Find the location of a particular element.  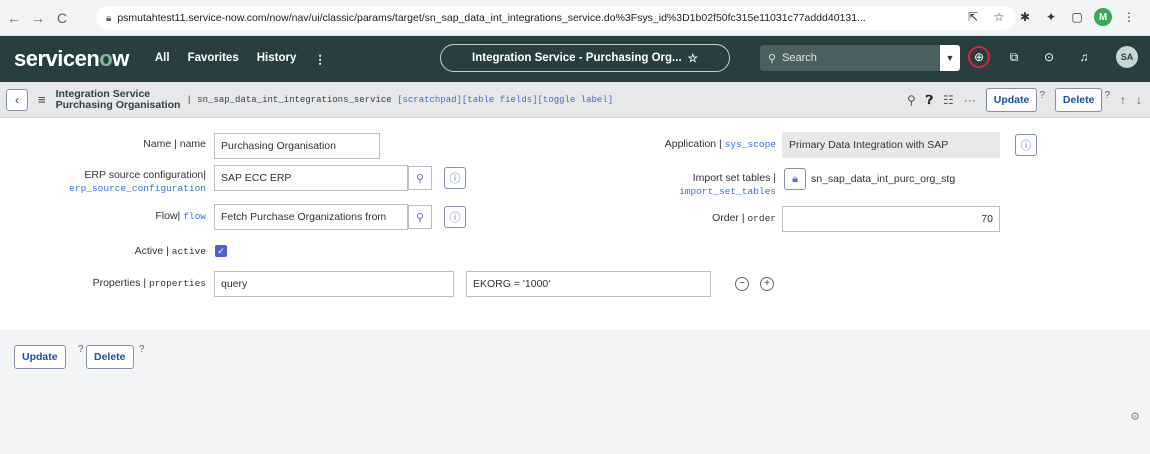

bell-icon: ♫ is located at coordinates (1084, 57).